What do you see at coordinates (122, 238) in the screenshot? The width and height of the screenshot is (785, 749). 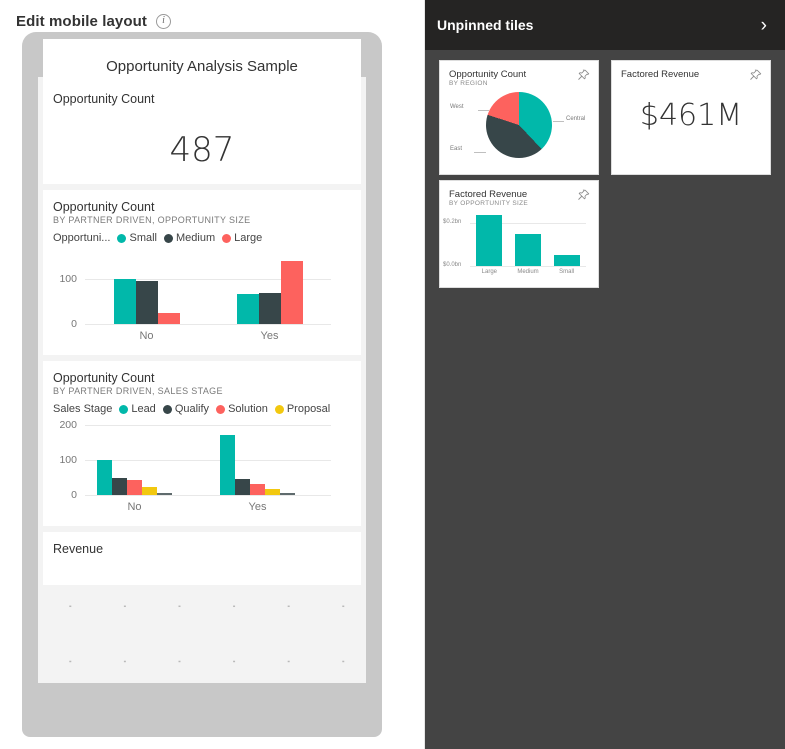 I see `legend-swatch-small` at bounding box center [122, 238].